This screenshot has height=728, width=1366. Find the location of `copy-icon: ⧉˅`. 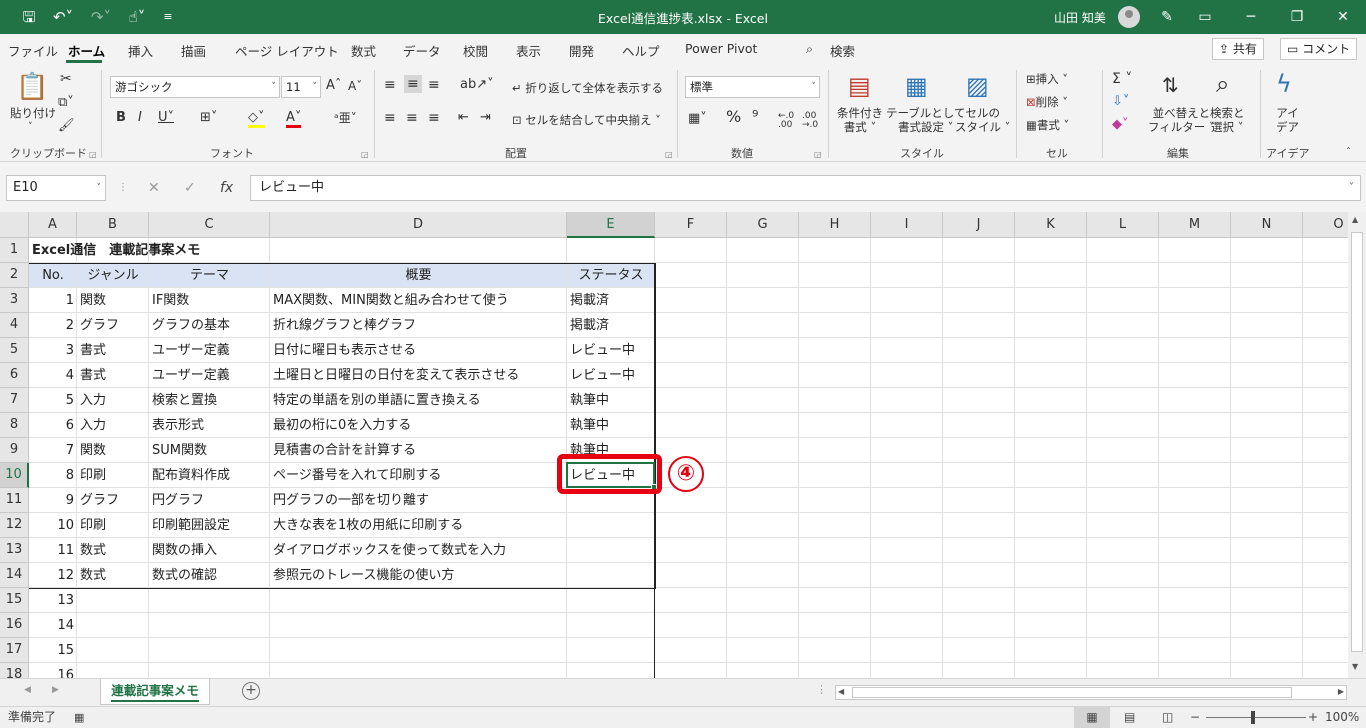

copy-icon: ⧉˅ is located at coordinates (66, 103).